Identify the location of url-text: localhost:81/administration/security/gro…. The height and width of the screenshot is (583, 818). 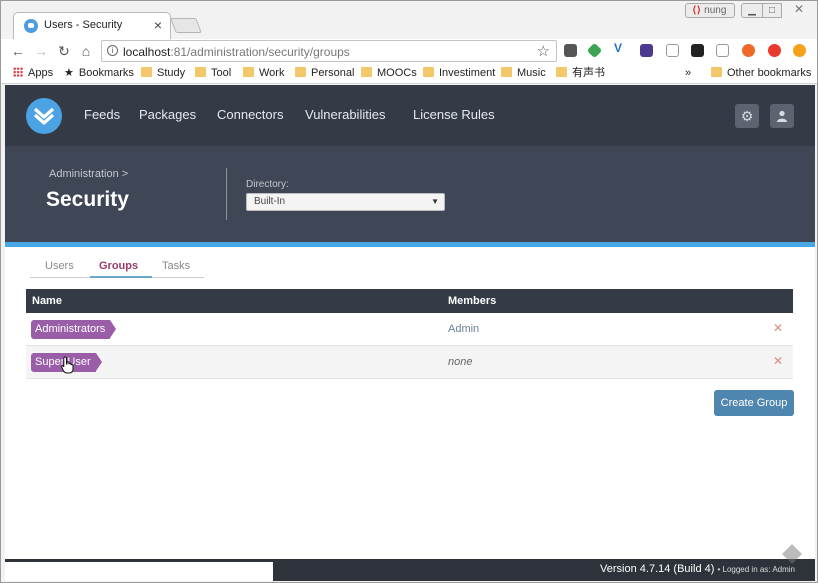
(236, 52).